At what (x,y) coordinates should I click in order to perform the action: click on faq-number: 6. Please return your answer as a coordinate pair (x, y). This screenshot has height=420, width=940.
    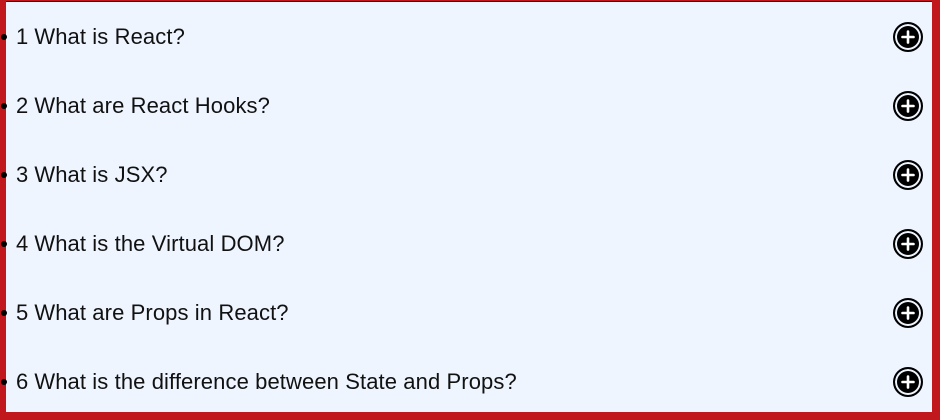
    Looking at the image, I should click on (22, 381).